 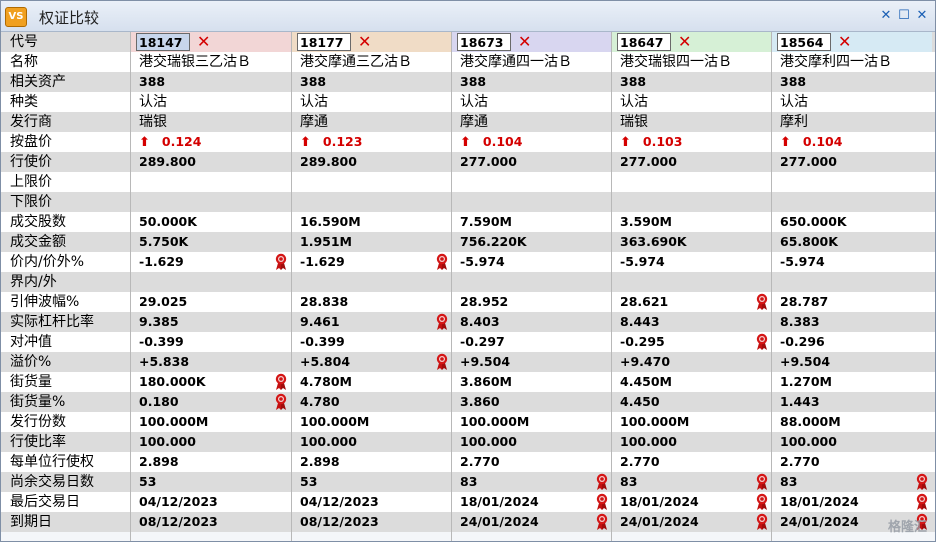 I want to click on warrant-code-input: 18147, so click(x=163, y=42).